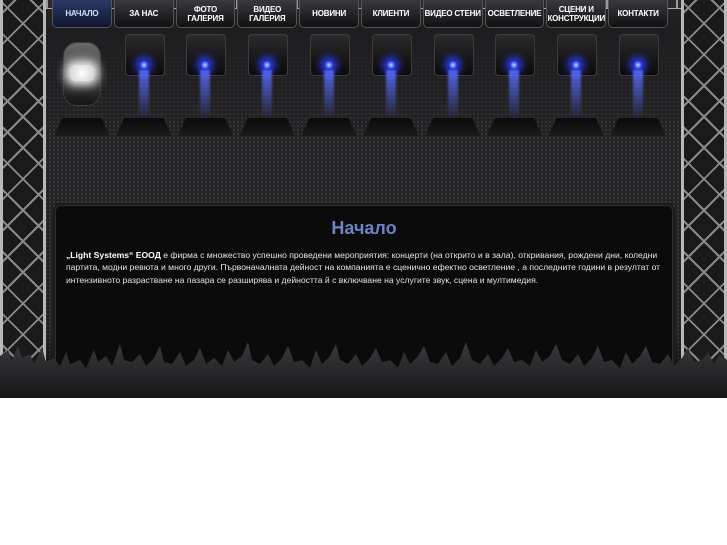 The image size is (727, 545). Describe the element at coordinates (364, 228) in the screenshot. I see `page-title: Начало` at that location.